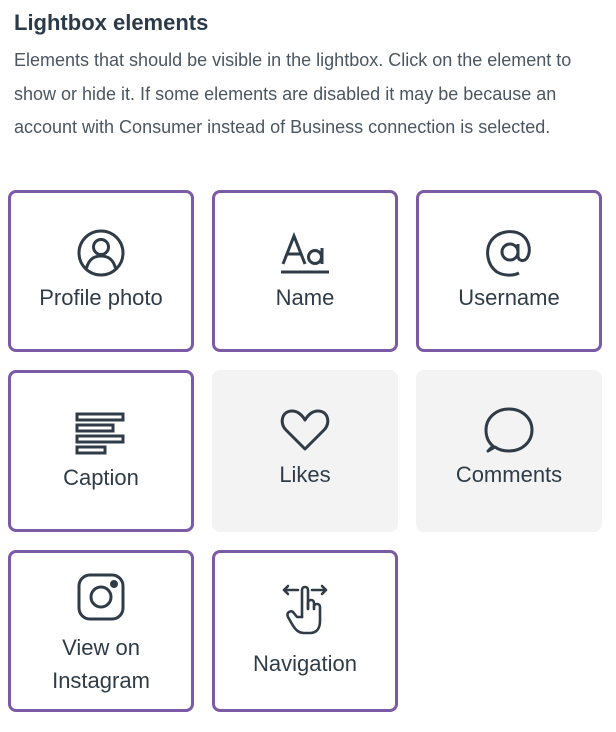  I want to click on tile-navigation: Navigation, so click(305, 631).